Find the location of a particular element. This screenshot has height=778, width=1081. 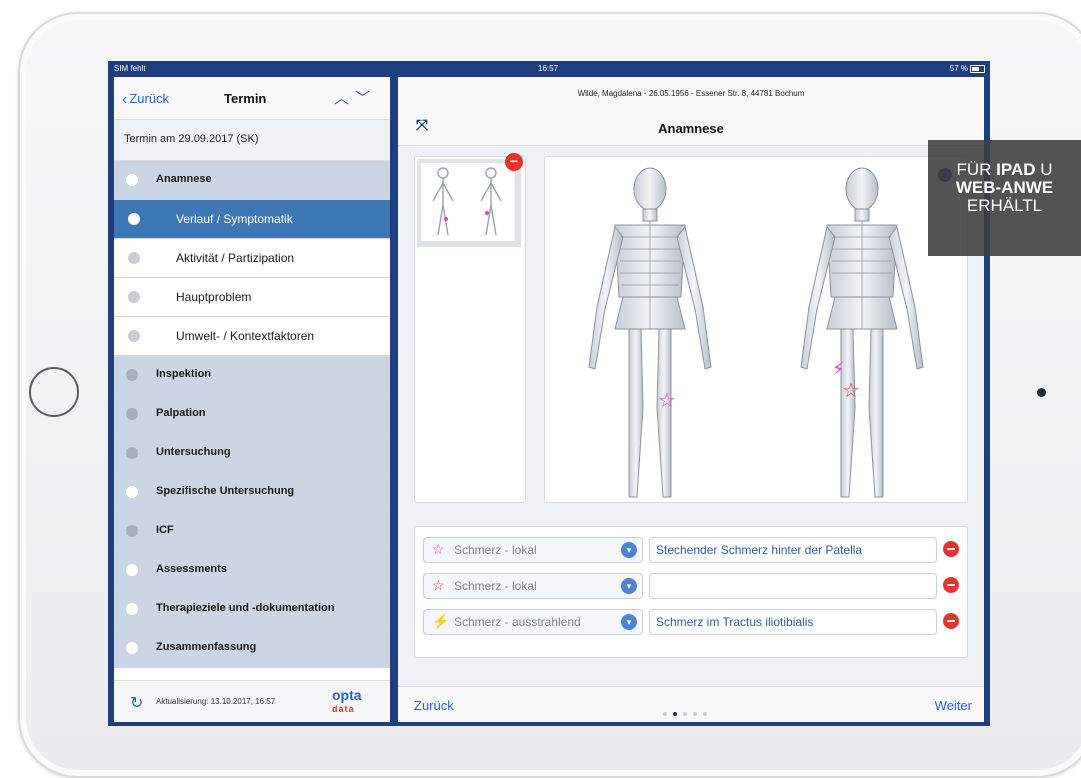

body-thumbnail: − is located at coordinates (470, 200).